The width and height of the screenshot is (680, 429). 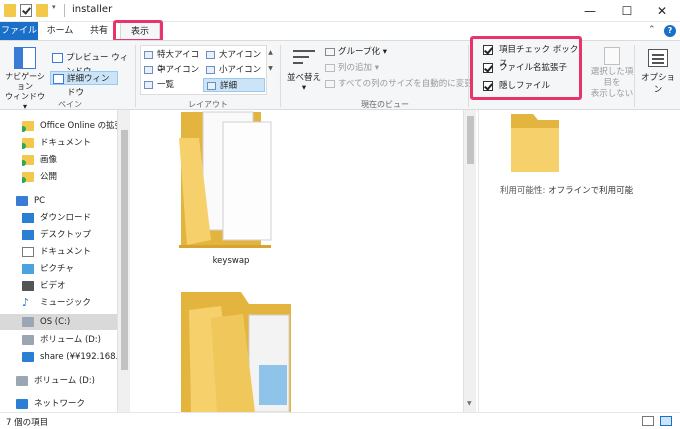 I want to click on file-extensions-checkbox, so click(x=488, y=68).